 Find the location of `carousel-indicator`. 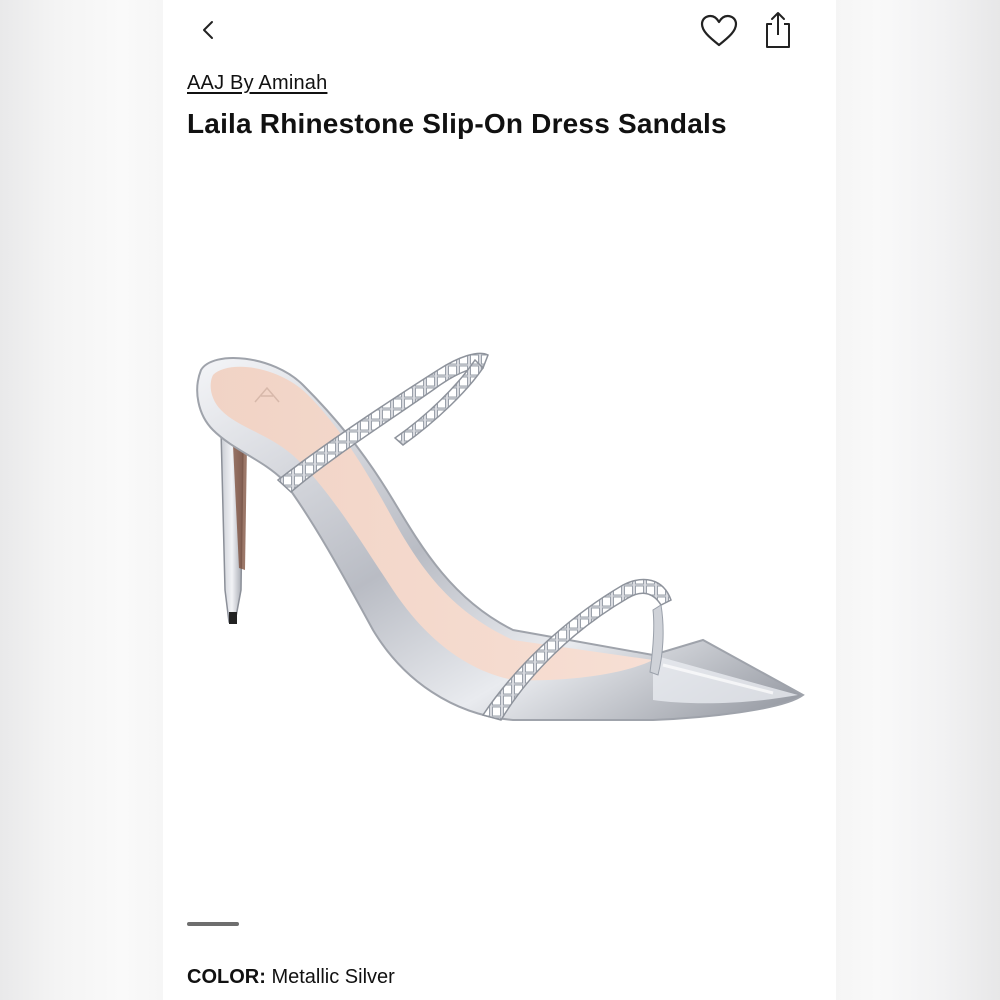

carousel-indicator is located at coordinates (213, 924).